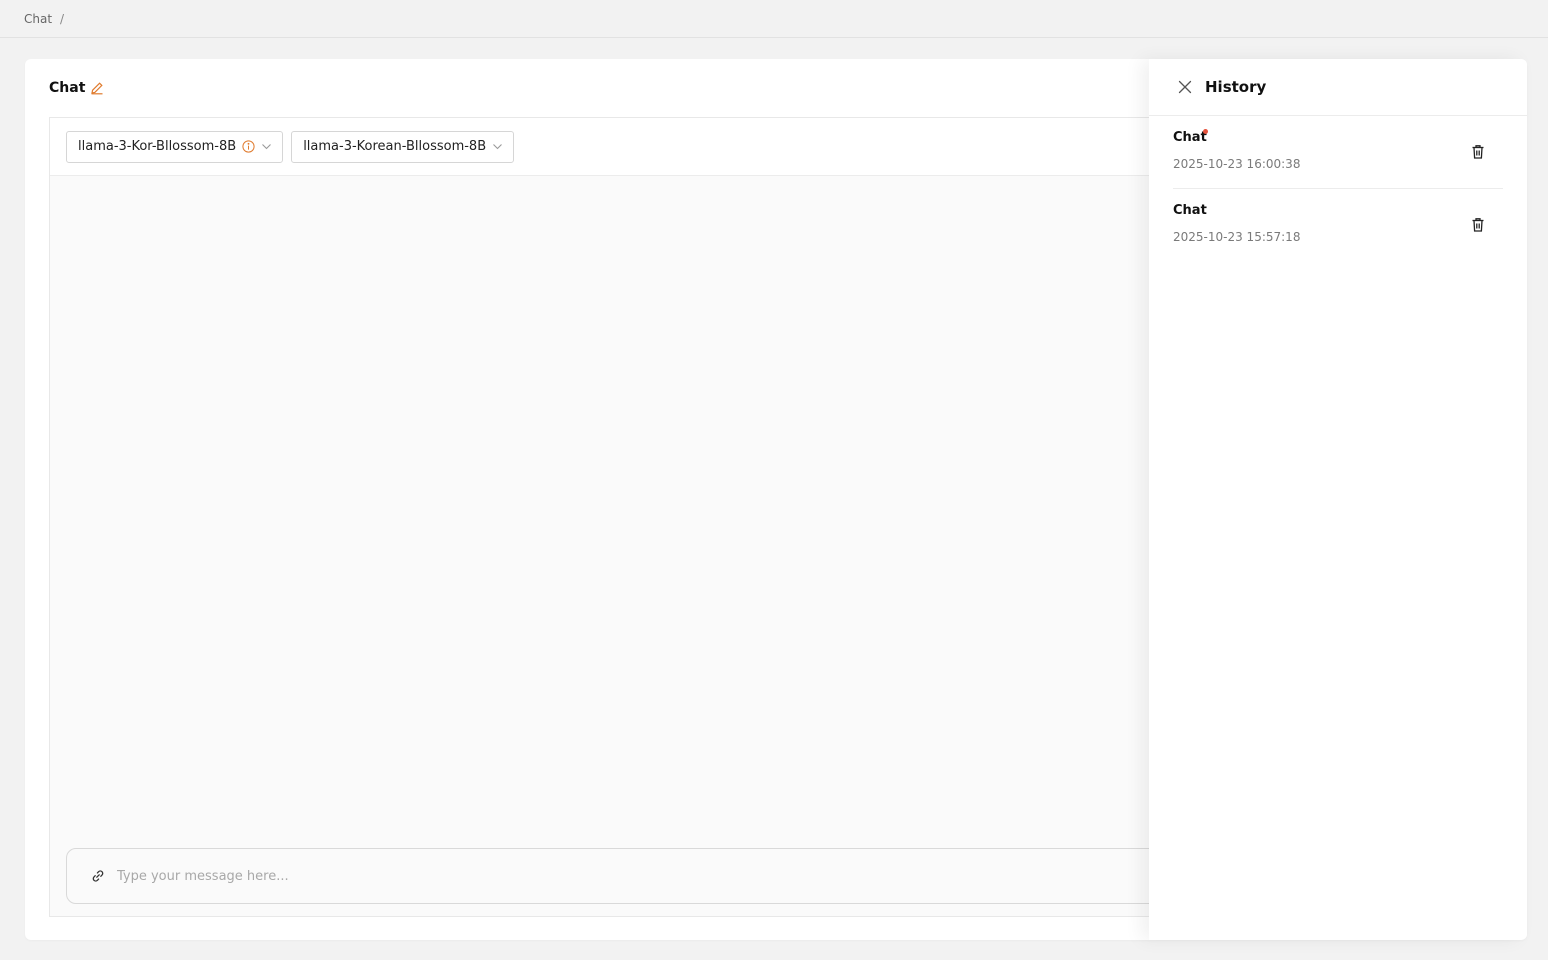  Describe the element at coordinates (1237, 164) in the screenshot. I see `history-item-timestamp: 2025-10-23 16:00:38` at that location.